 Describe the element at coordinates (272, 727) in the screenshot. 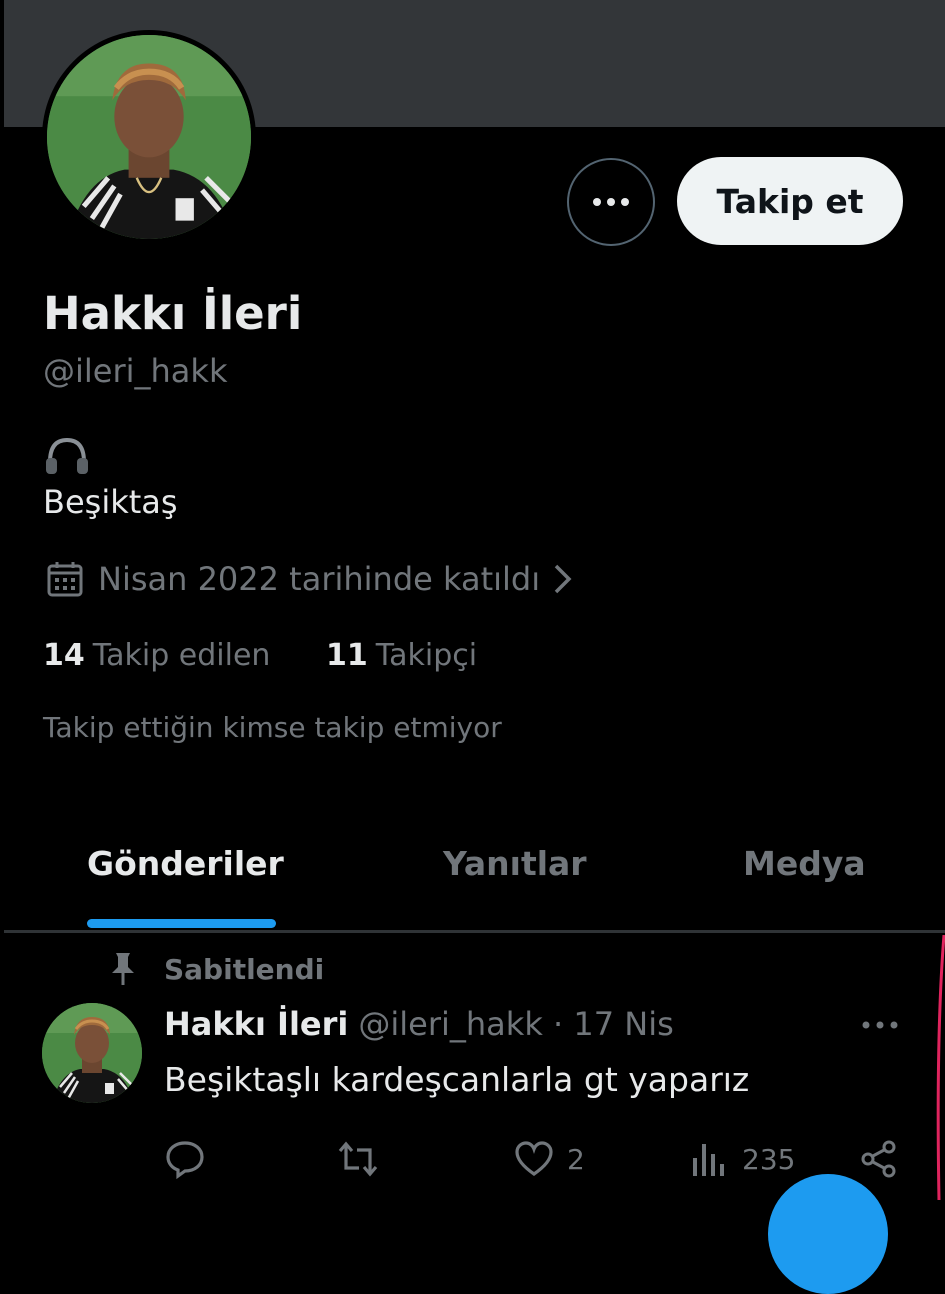

I see `mutual-followers-note: Takip ettiğin kimse takip etmiyor` at that location.